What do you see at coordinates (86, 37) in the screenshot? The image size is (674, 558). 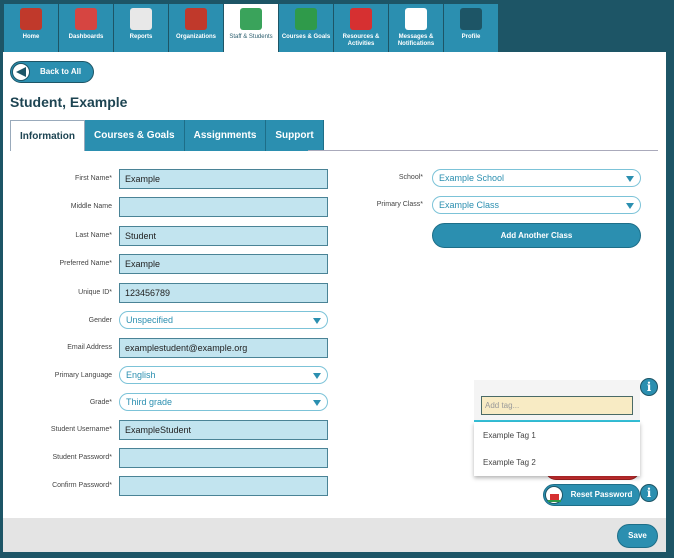 I see `nav-label: Dashboards` at bounding box center [86, 37].